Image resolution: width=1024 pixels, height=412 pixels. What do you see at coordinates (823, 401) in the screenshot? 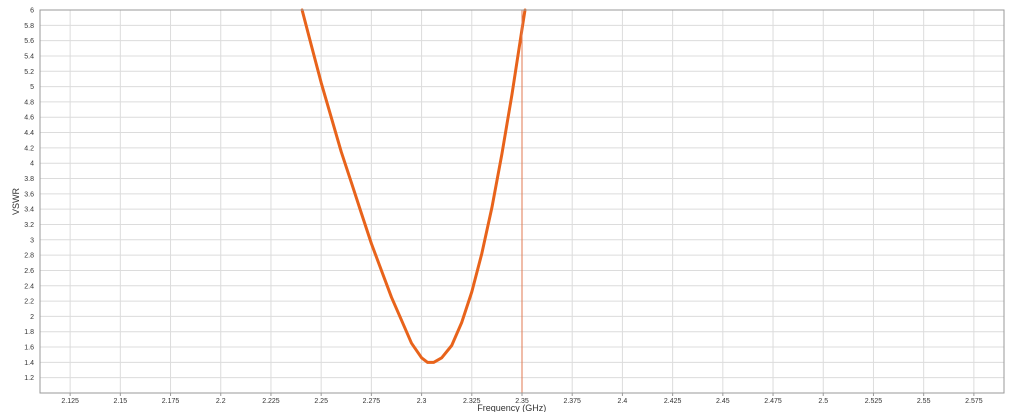
I see `x-tick-label: 2.5` at bounding box center [823, 401].